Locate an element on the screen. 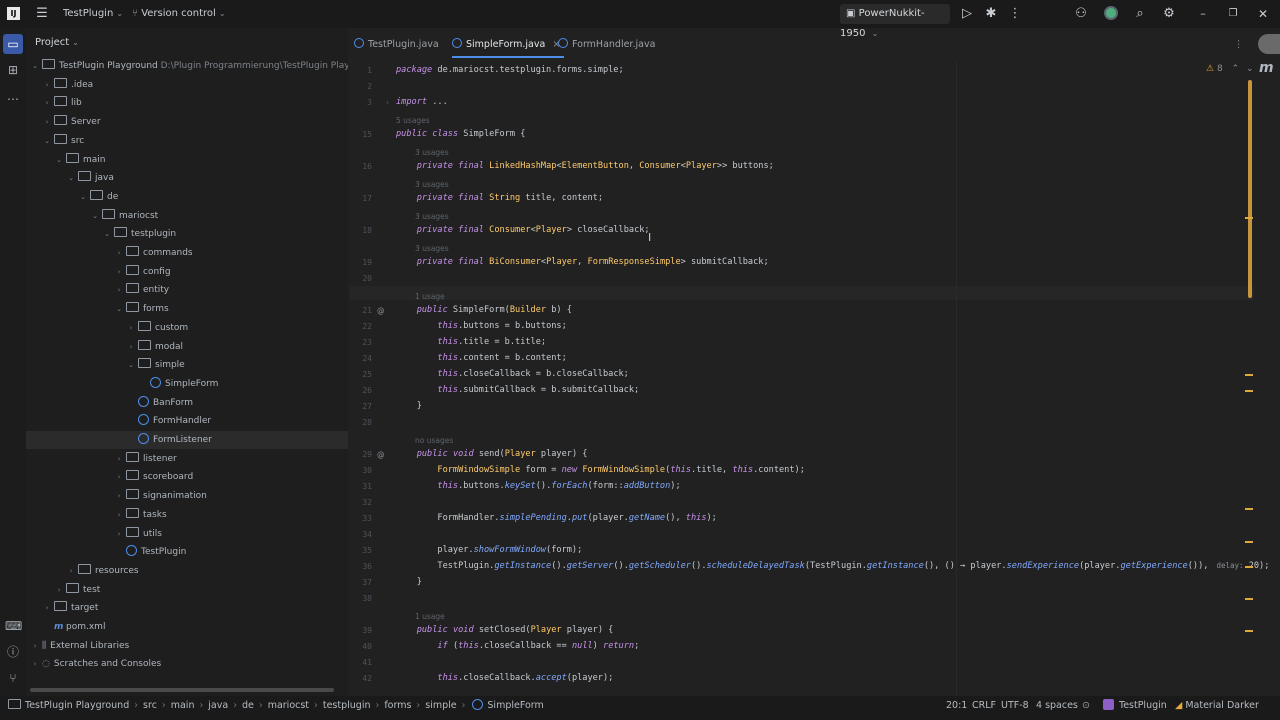 This screenshot has width=1280, height=720. line-separator: CRLF is located at coordinates (984, 708).